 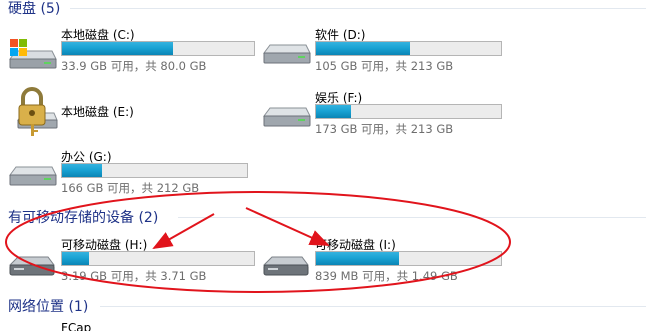 What do you see at coordinates (183, 231) in the screenshot?
I see `annotation-arrow-left` at bounding box center [183, 231].